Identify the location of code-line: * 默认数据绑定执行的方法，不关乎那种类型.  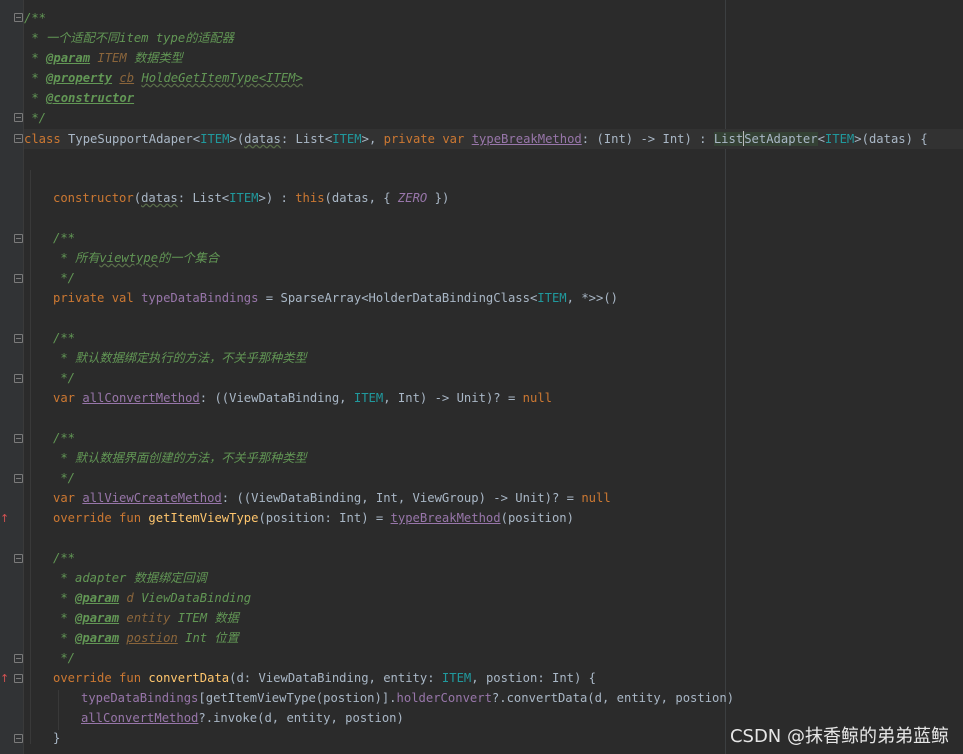
(180, 358).